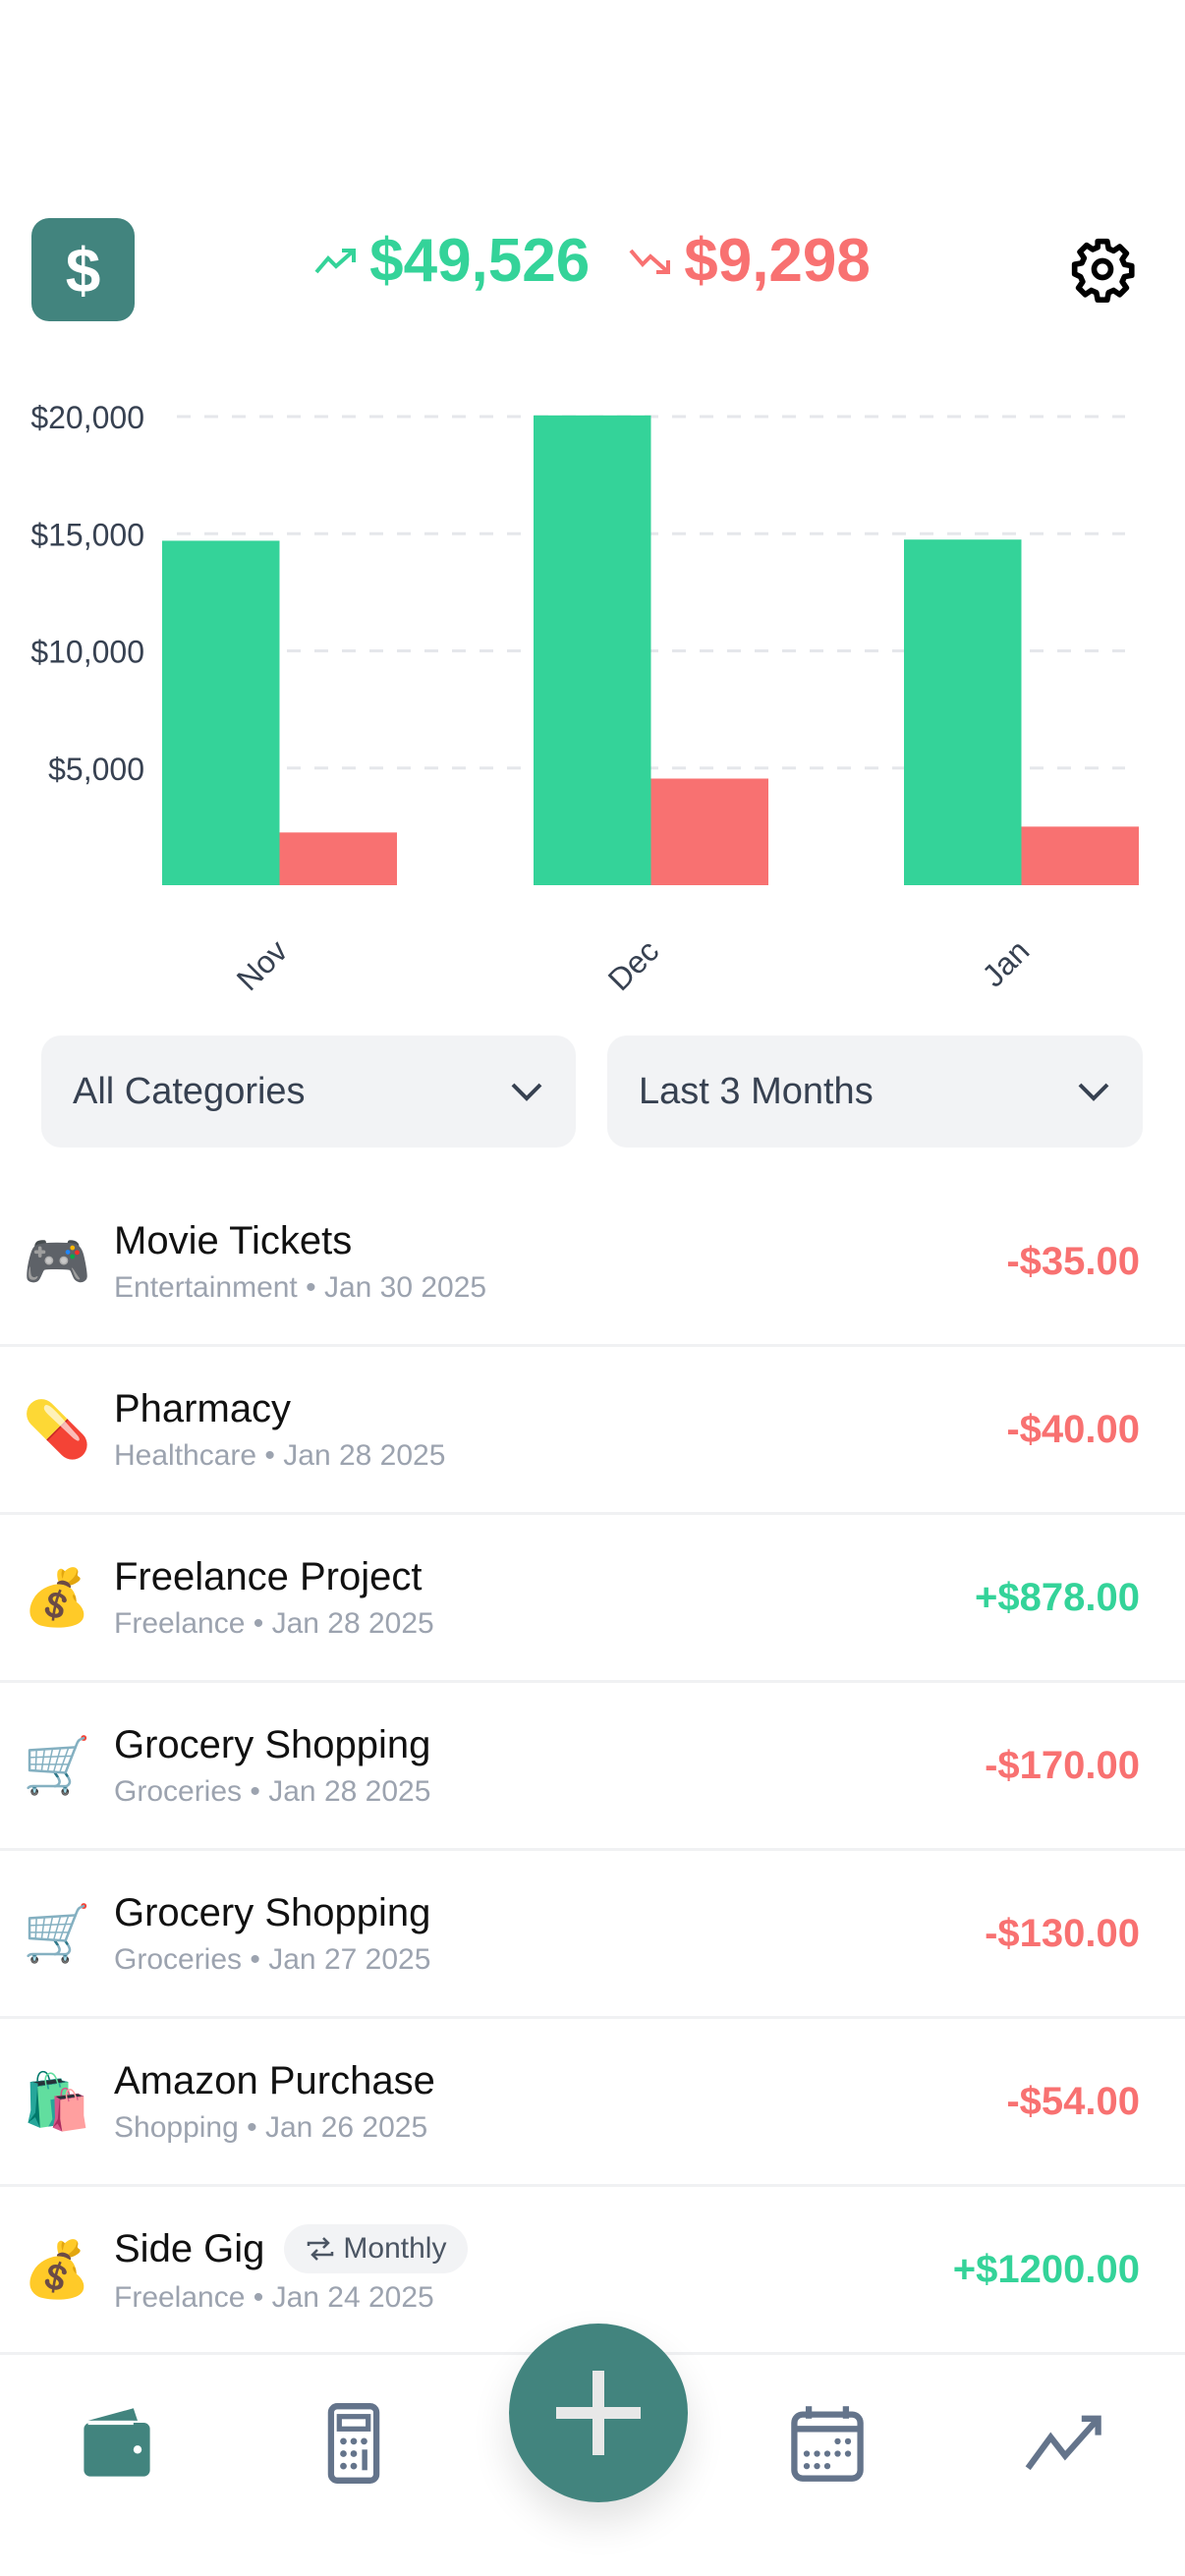 The width and height of the screenshot is (1185, 2576). I want to click on transaction-amount: -$40.00, so click(1073, 1429).